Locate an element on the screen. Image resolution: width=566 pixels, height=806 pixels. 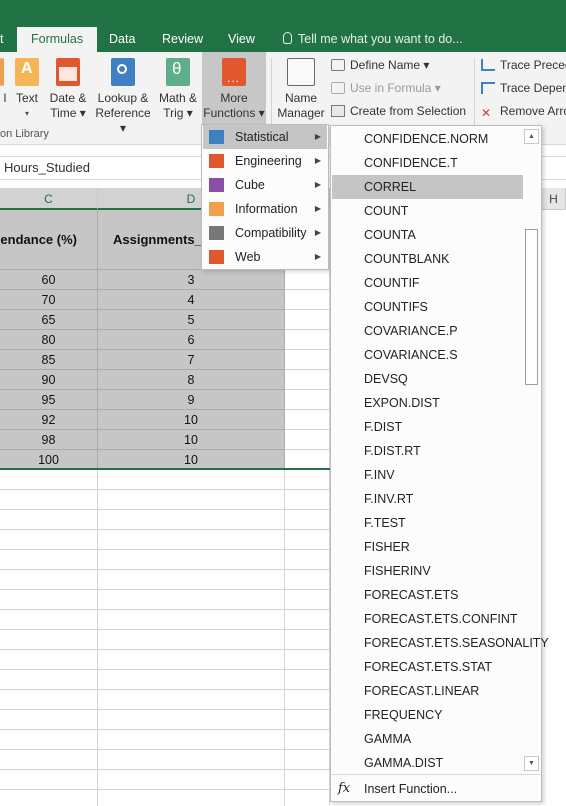
function-item: CONFIDENCE.T is located at coordinates (427, 163).